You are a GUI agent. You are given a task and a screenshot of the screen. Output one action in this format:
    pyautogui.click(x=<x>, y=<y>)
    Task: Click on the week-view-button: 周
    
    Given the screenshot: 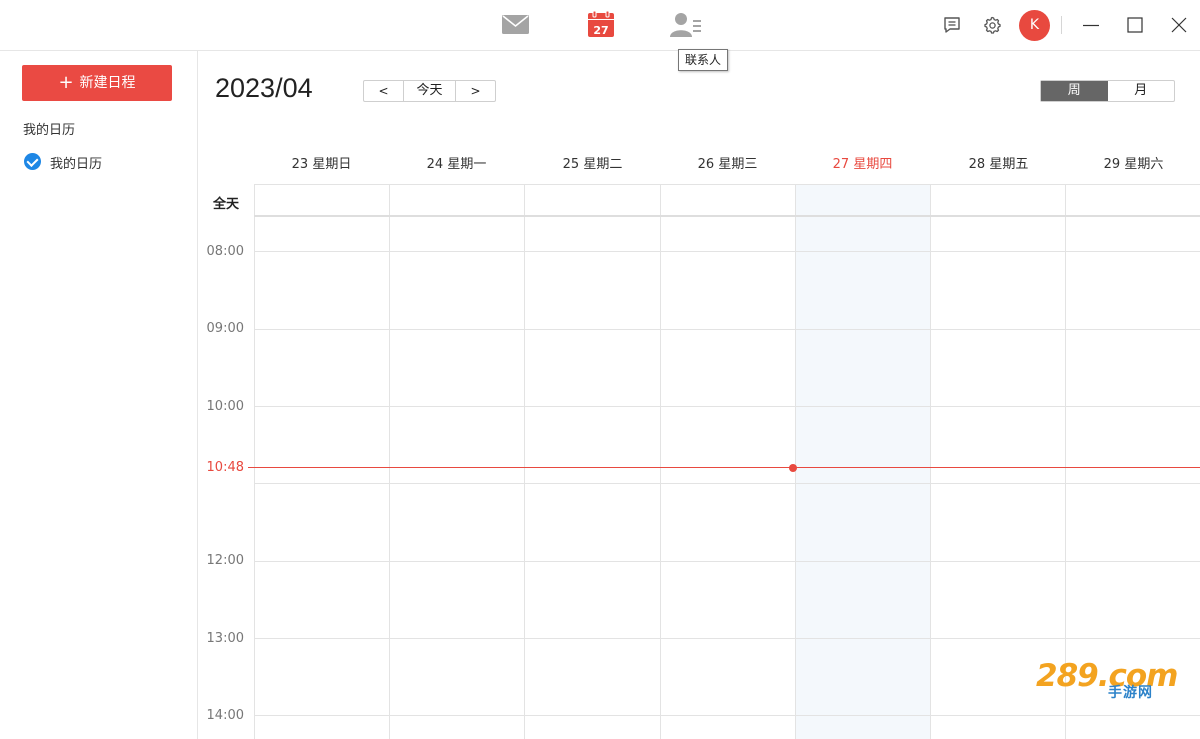 What is the action you would take?
    pyautogui.click(x=1074, y=91)
    